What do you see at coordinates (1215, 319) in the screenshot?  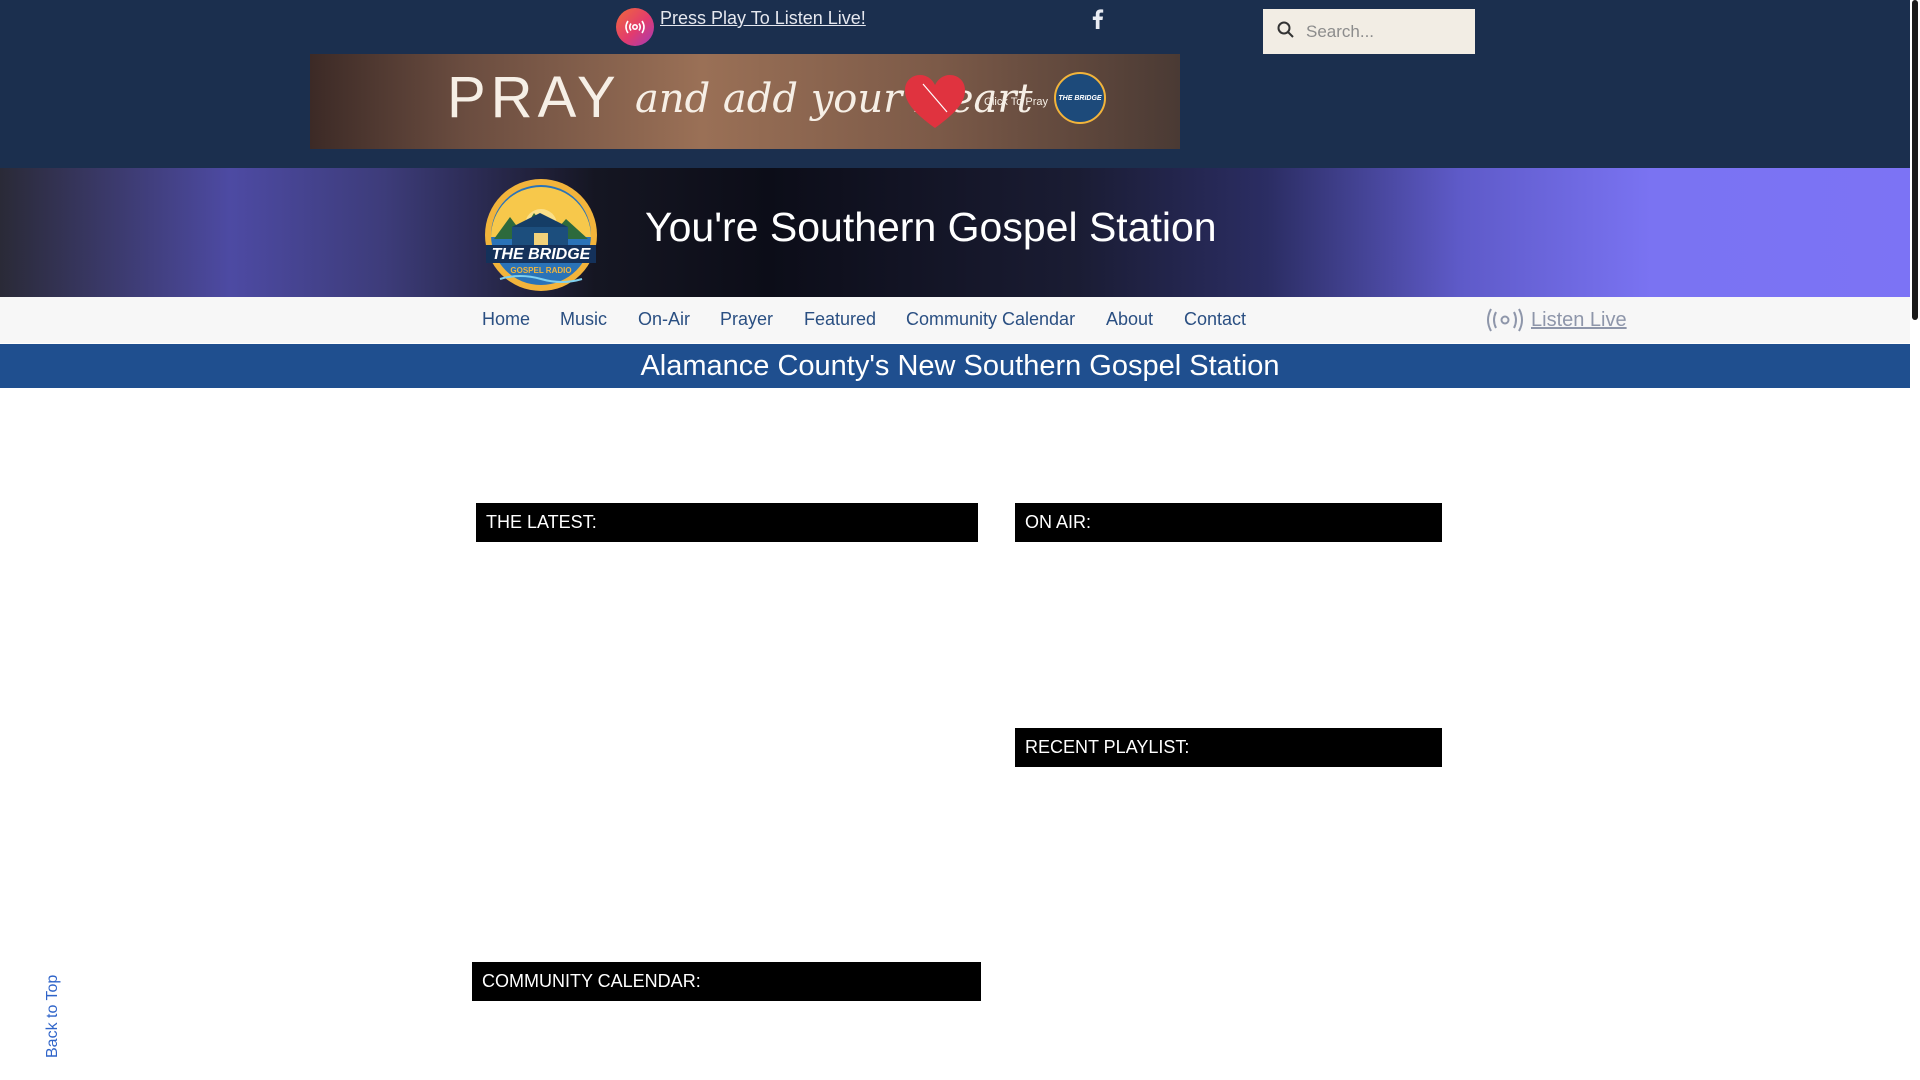 I see `nav-item-contact: Contact` at bounding box center [1215, 319].